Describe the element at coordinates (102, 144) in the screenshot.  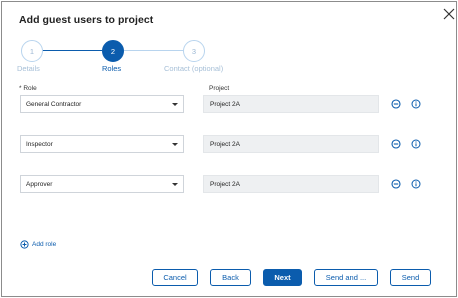
I see `role-select-2: Inspector` at that location.